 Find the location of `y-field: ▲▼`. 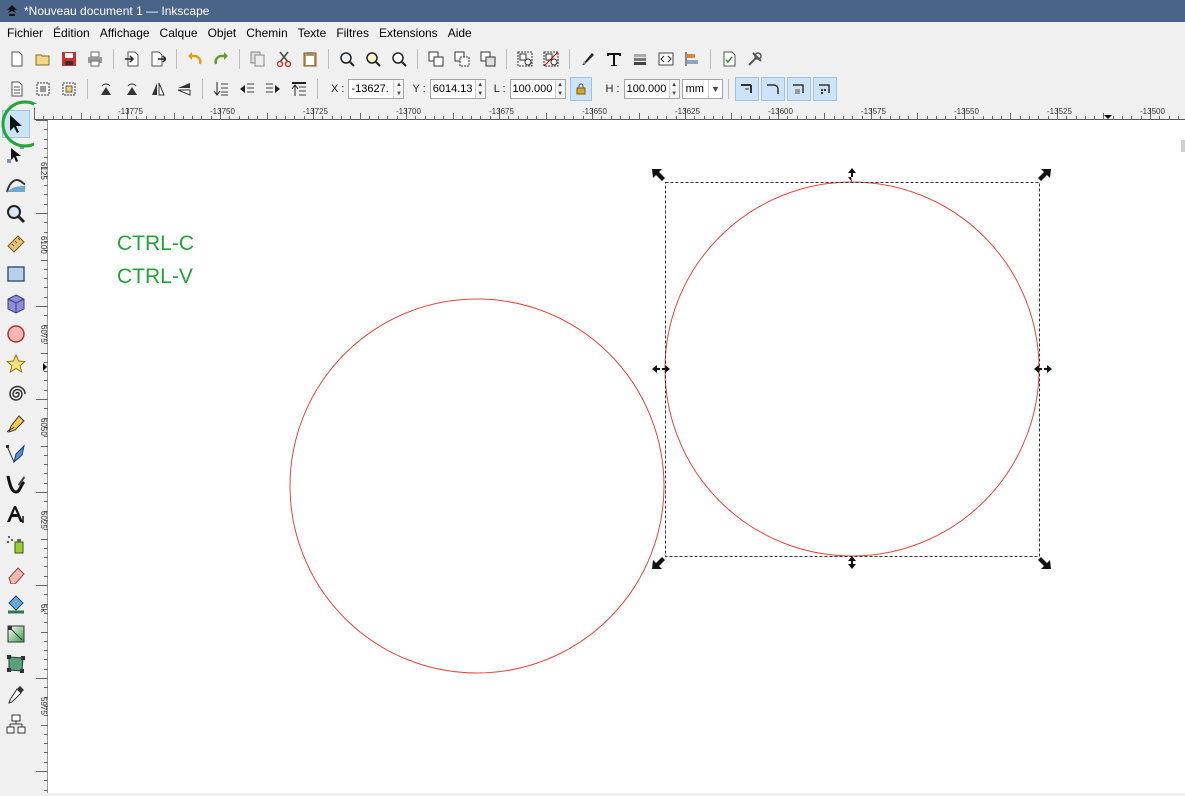

y-field: ▲▼ is located at coordinates (457, 89).